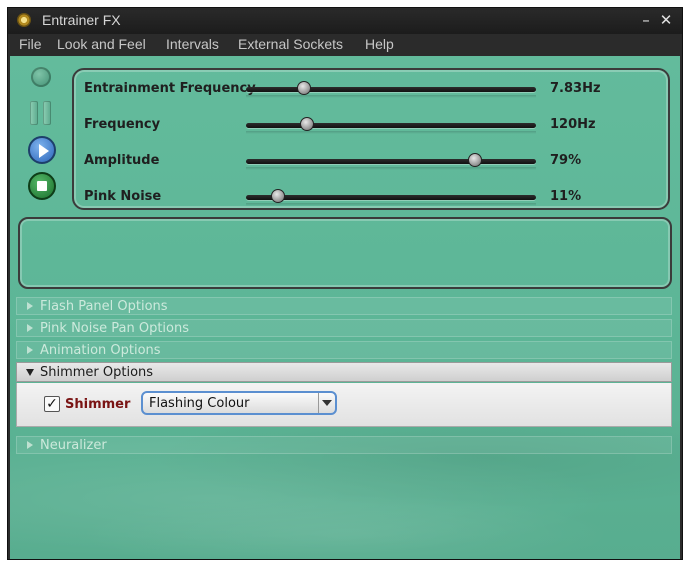 The height and width of the screenshot is (563, 688). What do you see at coordinates (123, 196) in the screenshot?
I see `slider-label: Pink Noise` at bounding box center [123, 196].